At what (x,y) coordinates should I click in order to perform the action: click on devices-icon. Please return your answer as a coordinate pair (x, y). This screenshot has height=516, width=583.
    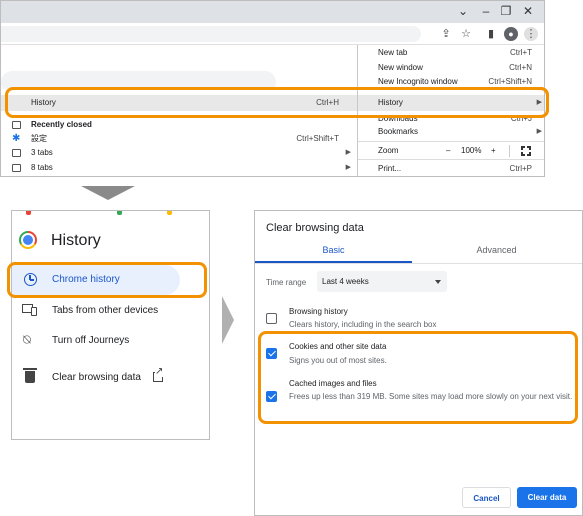
    Looking at the image, I should click on (29, 310).